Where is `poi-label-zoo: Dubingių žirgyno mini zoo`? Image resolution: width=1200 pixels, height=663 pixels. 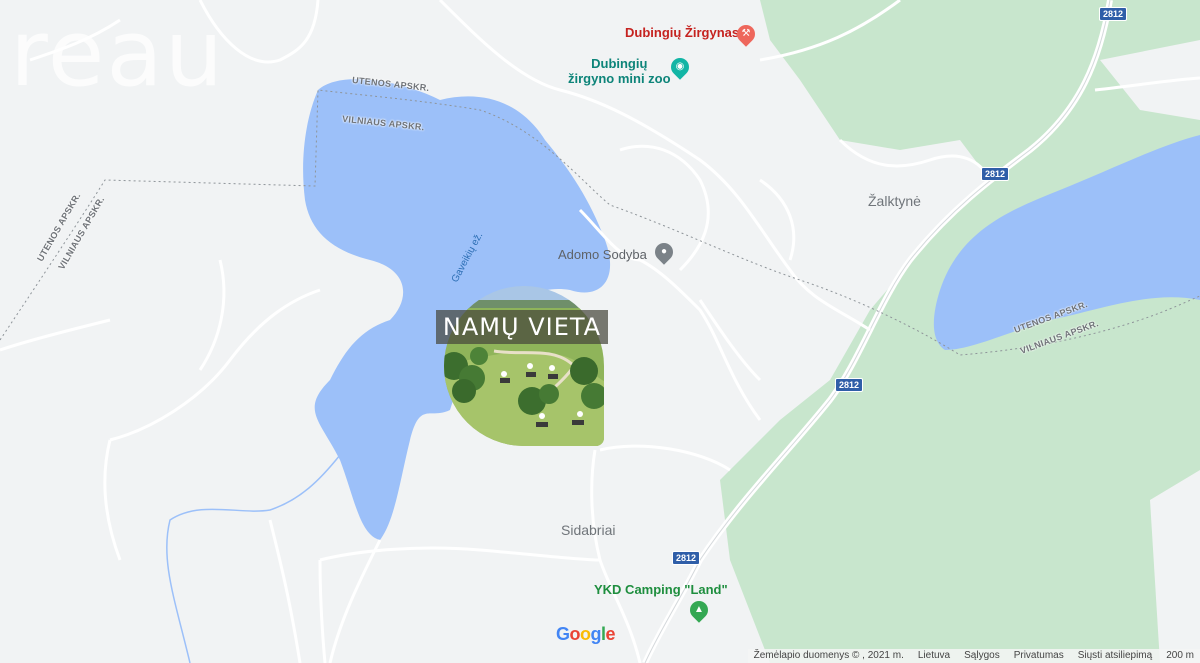
poi-label-zoo: Dubingių žirgyno mini zoo is located at coordinates (619, 71).